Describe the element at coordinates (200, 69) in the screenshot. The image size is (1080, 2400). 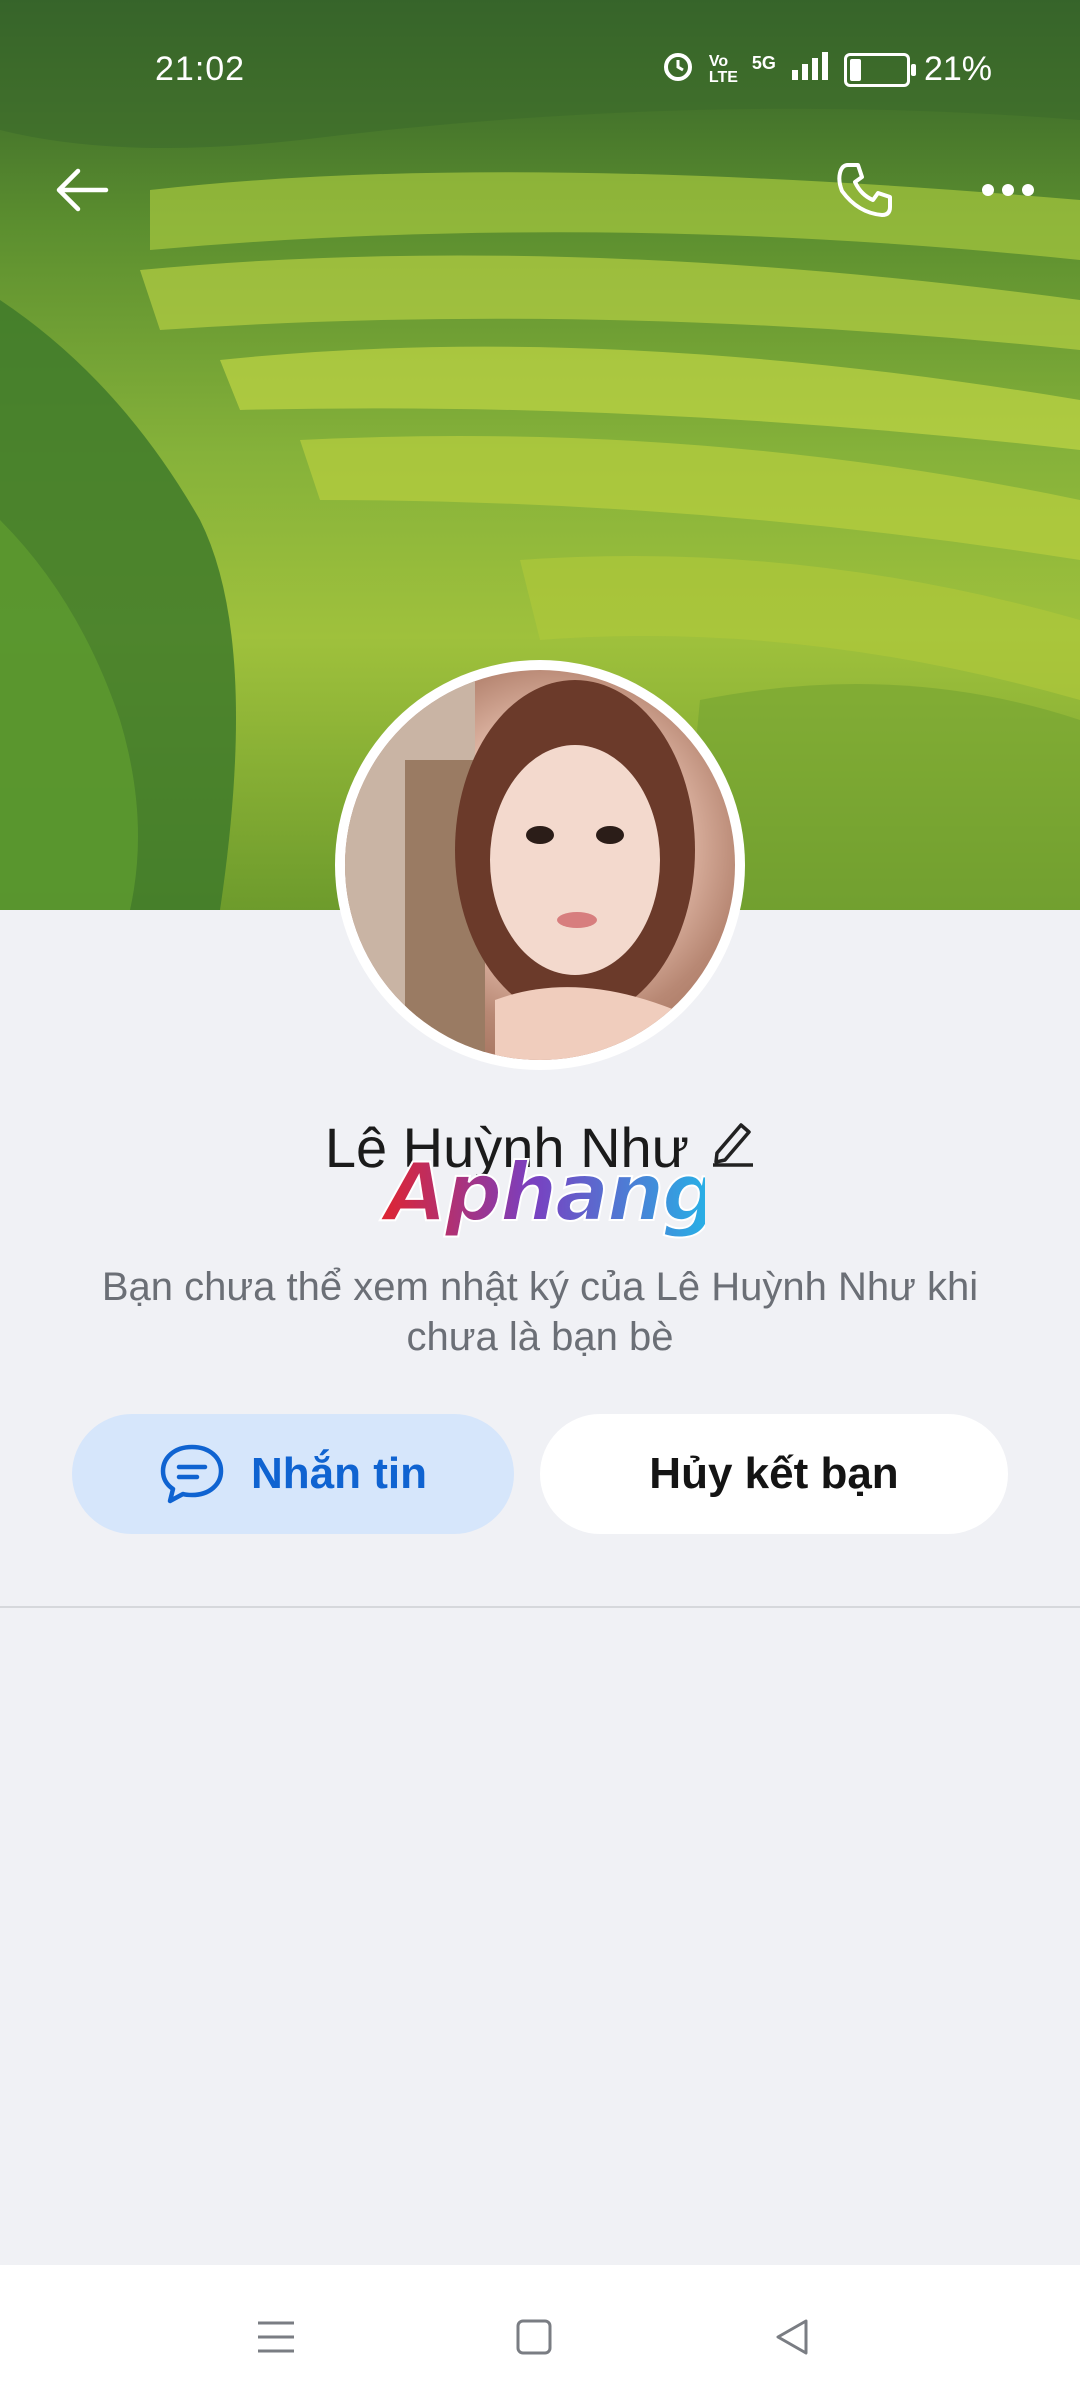
I see `status-time: 21:02` at that location.